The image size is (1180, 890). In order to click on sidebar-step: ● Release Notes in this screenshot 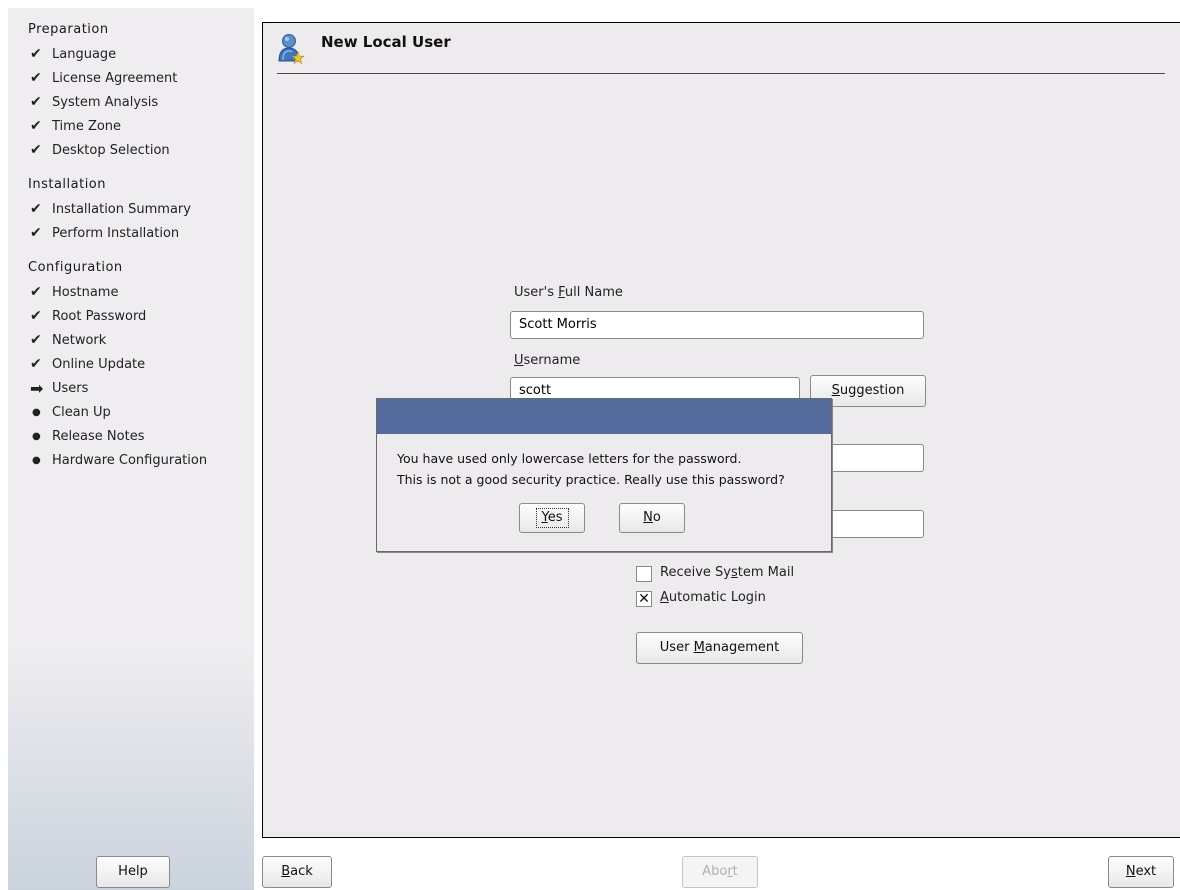, I will do `click(87, 436)`.